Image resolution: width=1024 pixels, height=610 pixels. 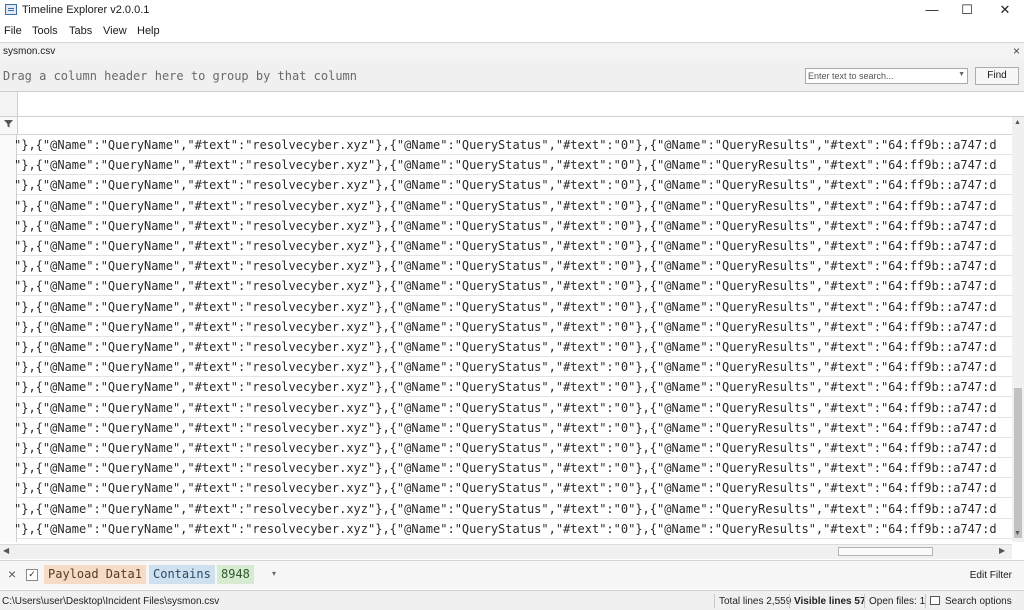 I want to click on document-tab-strip: sysmon.csv ×, so click(x=512, y=52).